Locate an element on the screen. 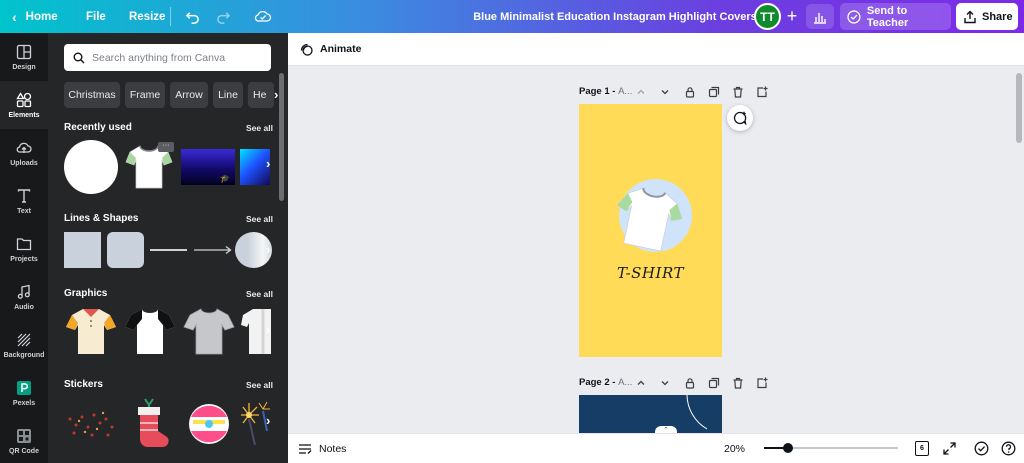 This screenshot has width=1024, height=463. cloud-check-icon is located at coordinates (263, 16).